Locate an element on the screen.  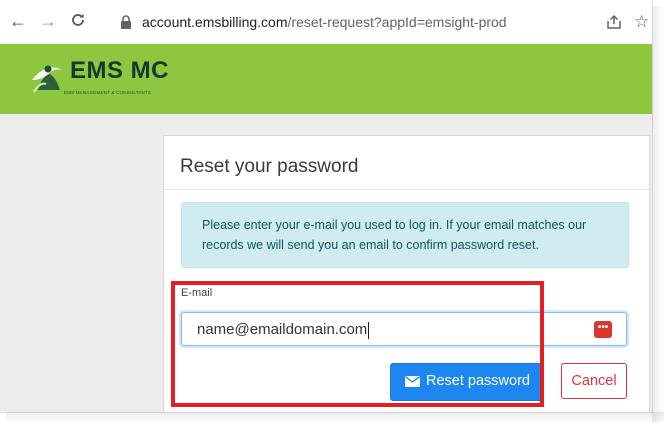
ems-mc-logo: EMS MC EMS MANAGEMENT & CONSULTANTS is located at coordinates (108, 79).